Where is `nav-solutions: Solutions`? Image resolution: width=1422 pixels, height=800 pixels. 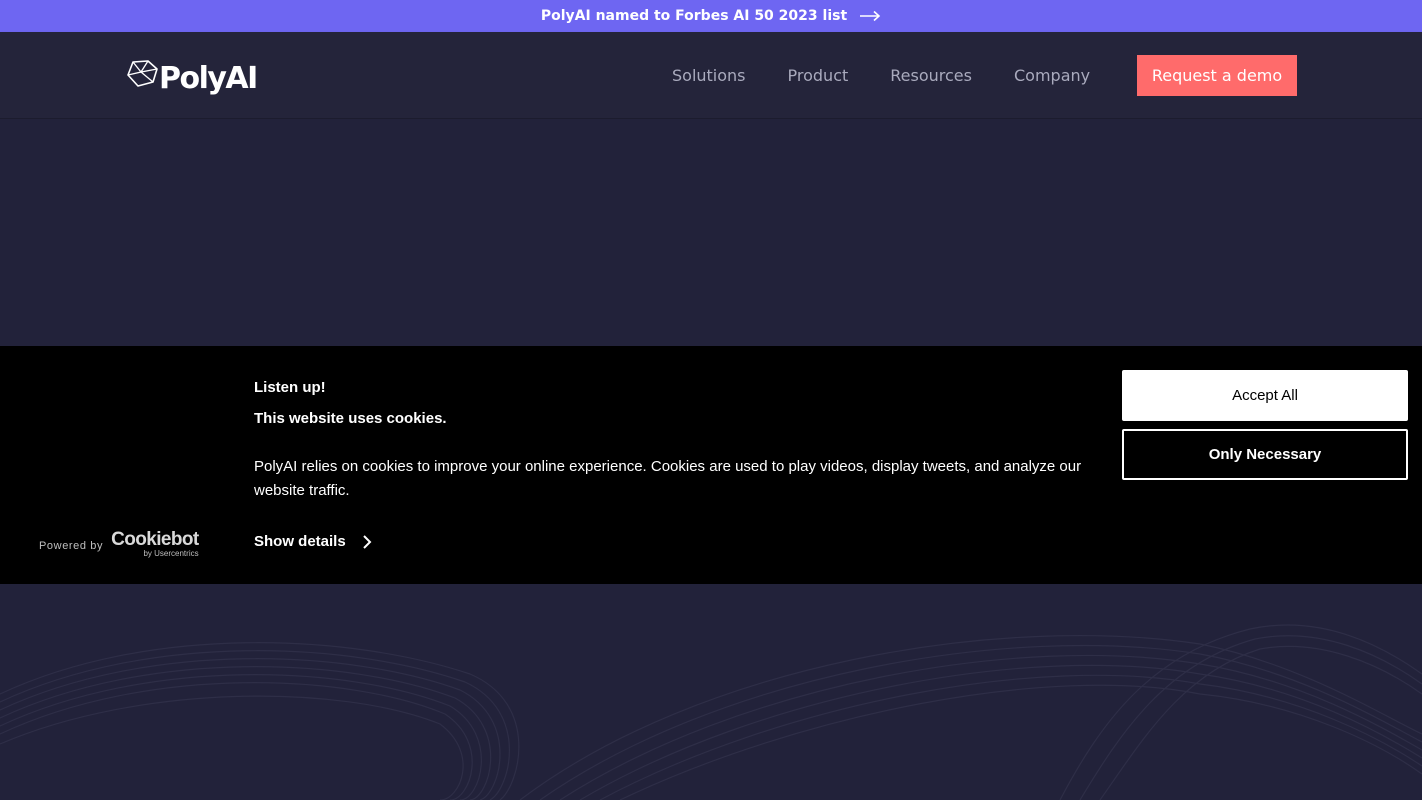
nav-solutions: Solutions is located at coordinates (709, 75).